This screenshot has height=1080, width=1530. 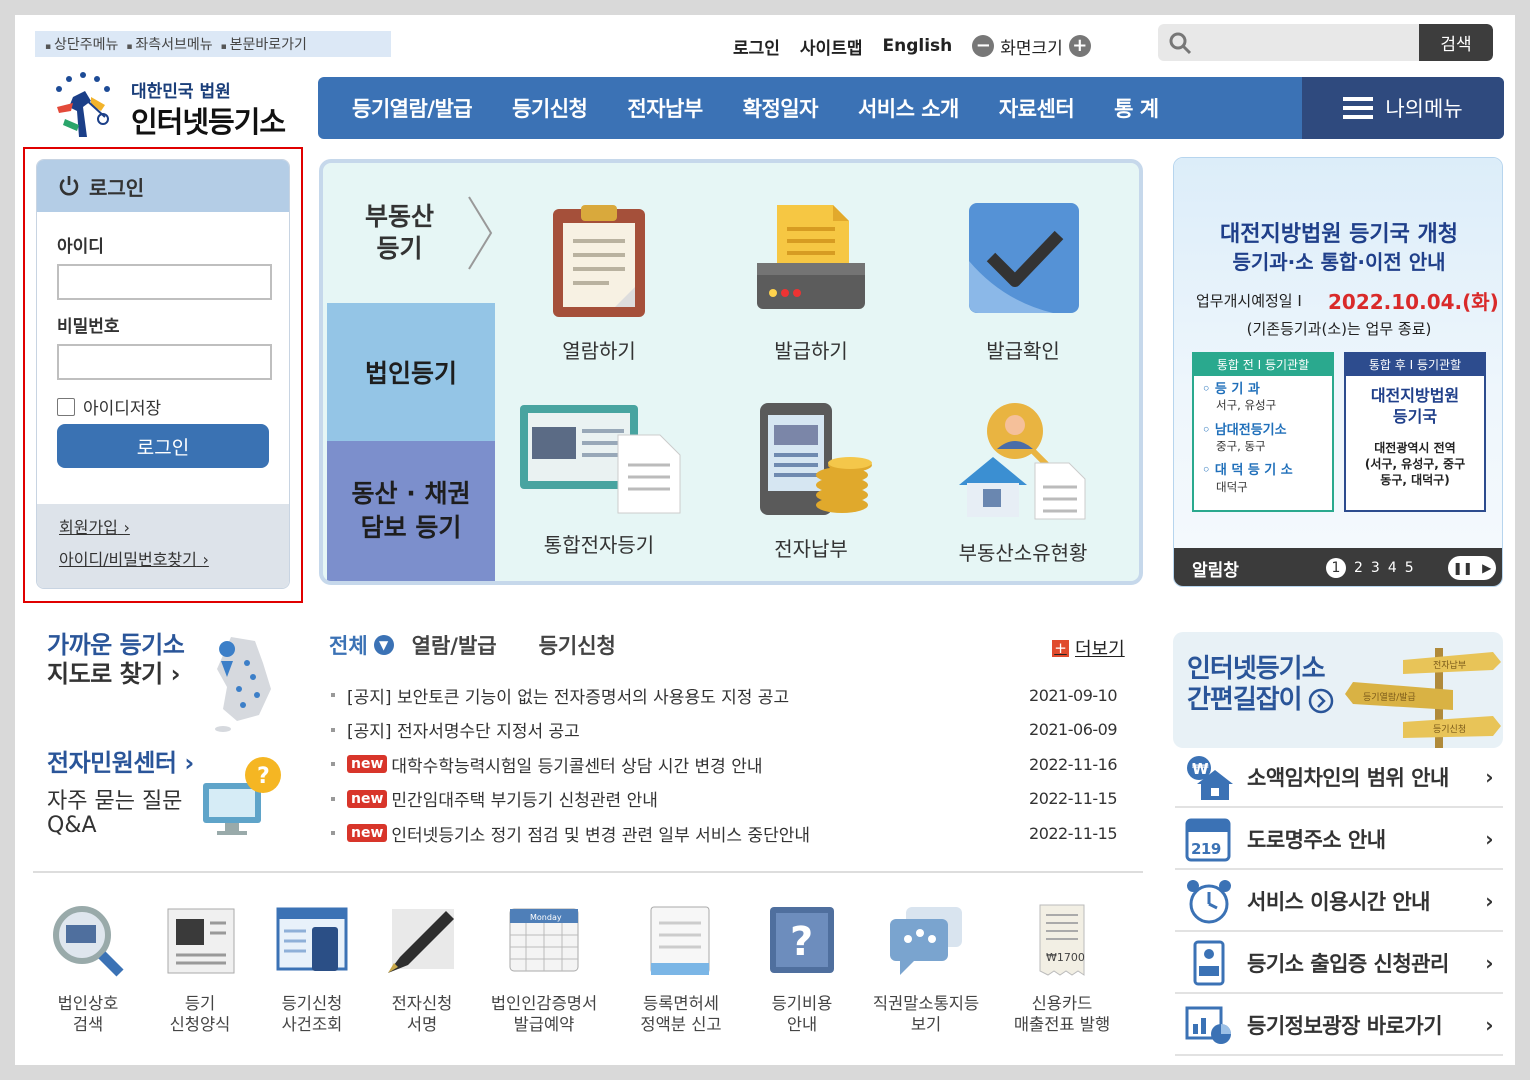 What do you see at coordinates (312, 969) in the screenshot?
I see `case-inquiry: 등기신청 사건조회` at bounding box center [312, 969].